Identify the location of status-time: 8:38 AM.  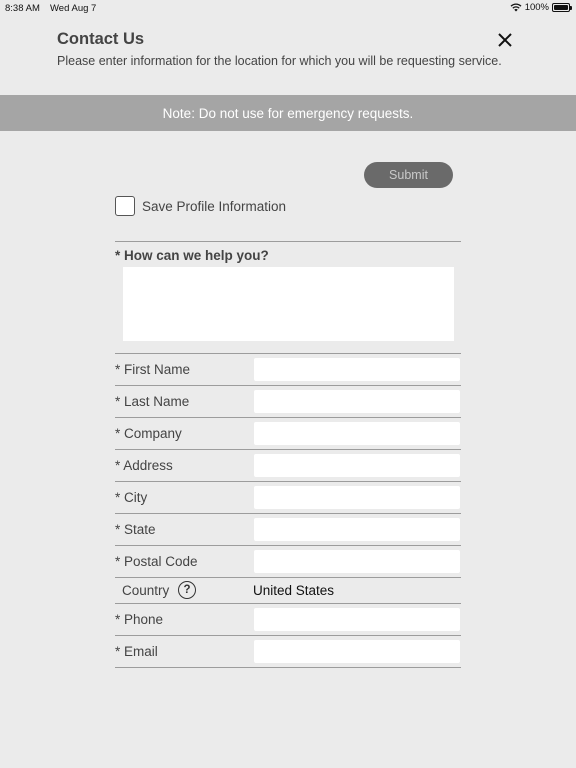
(22, 8).